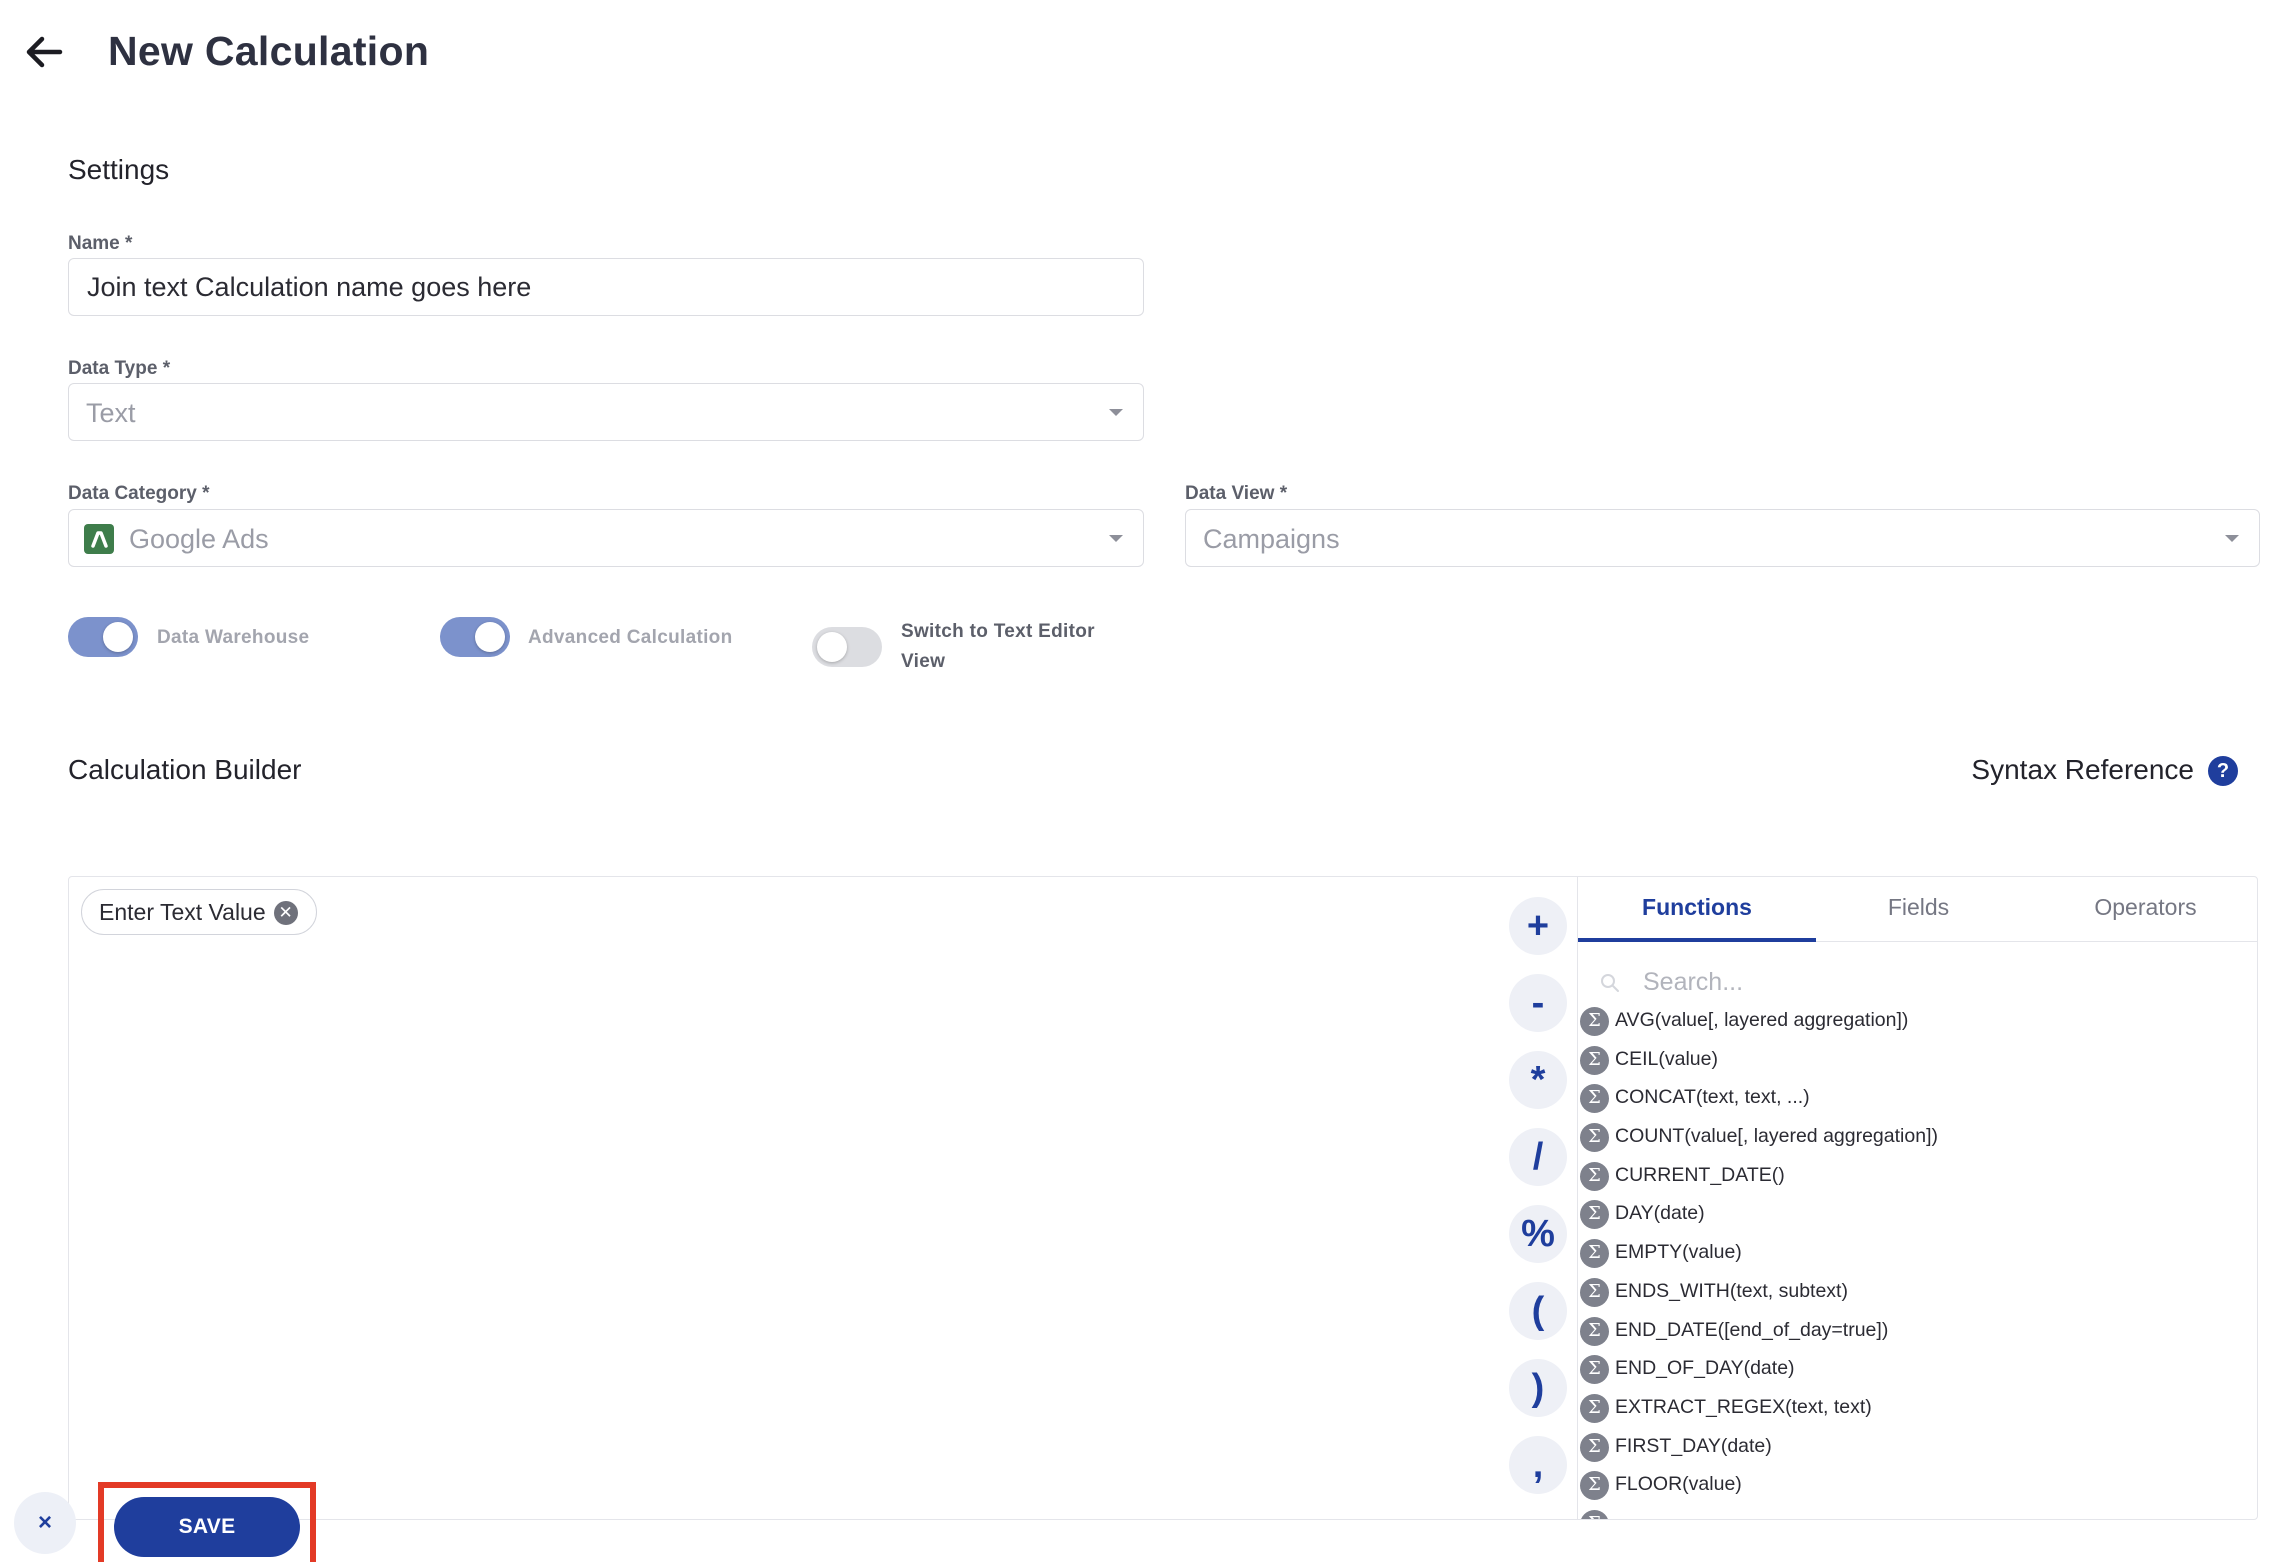  I want to click on syntax-reference-link: Syntax Reference, so click(2082, 770).